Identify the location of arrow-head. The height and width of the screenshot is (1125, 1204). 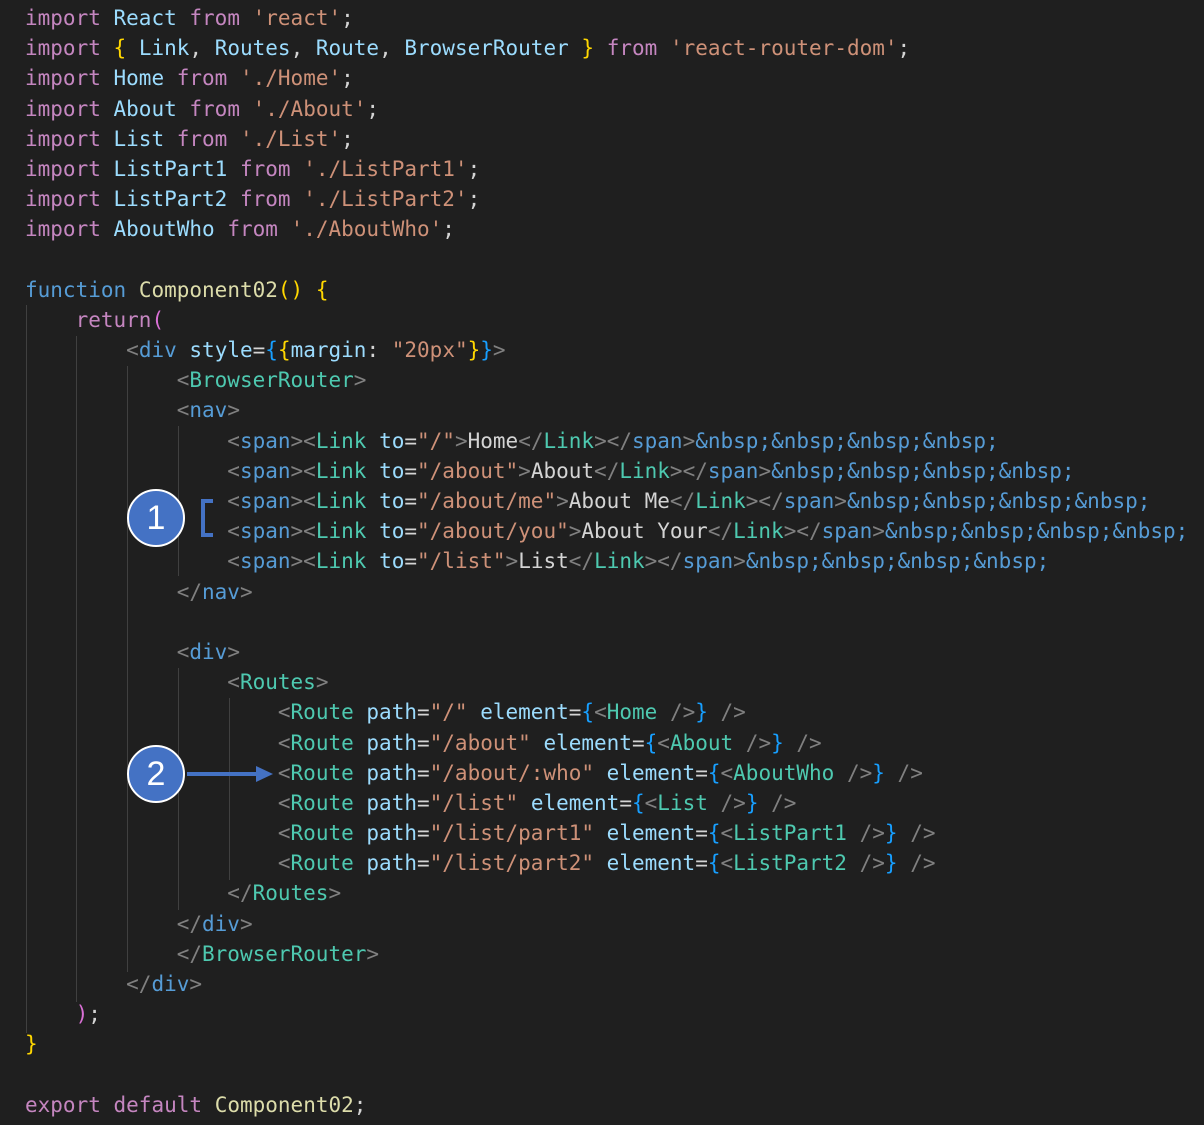
(264, 774).